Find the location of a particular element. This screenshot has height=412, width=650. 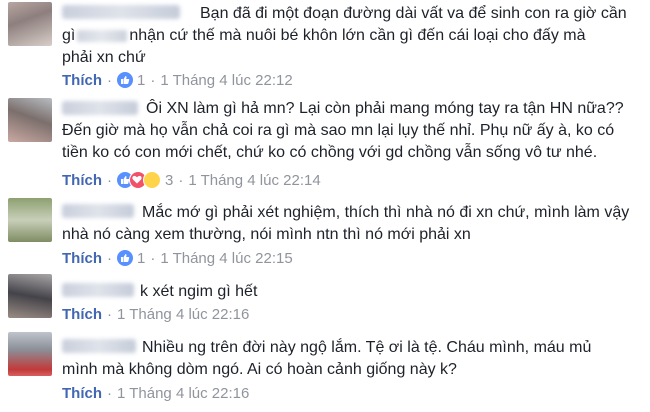

reaction-count: 3 is located at coordinates (169, 180).